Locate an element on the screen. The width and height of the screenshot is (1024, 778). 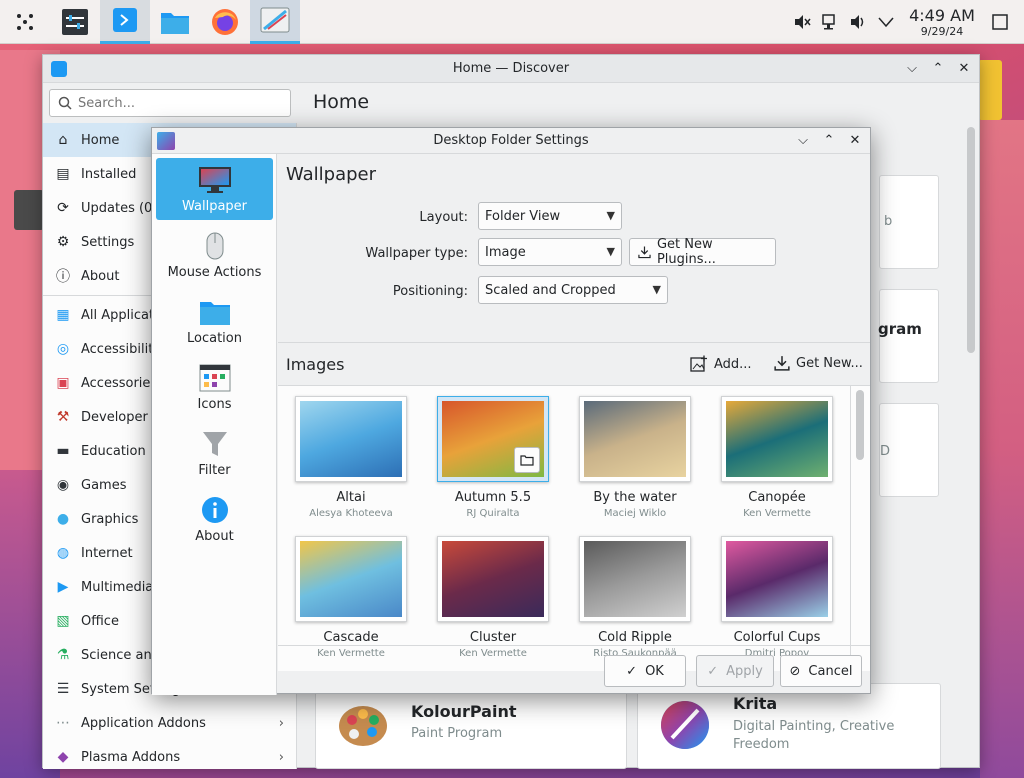
taskbar-discover is located at coordinates (125, 22).